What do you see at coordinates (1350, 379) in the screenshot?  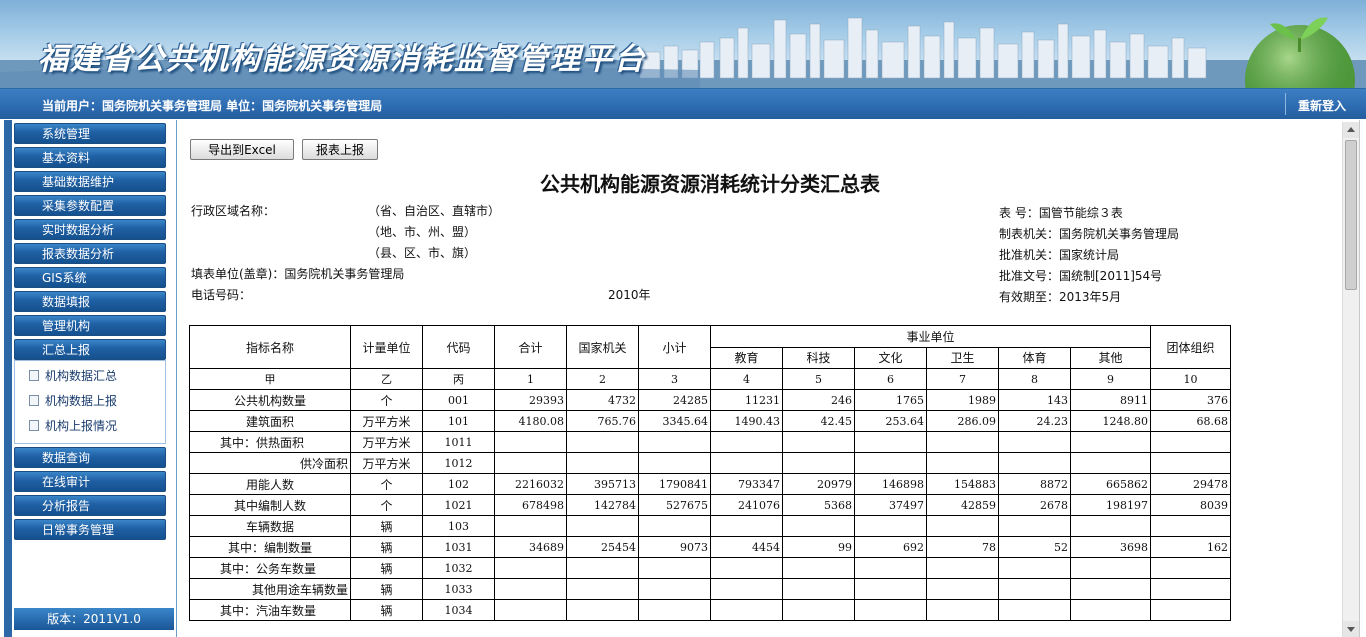 I see `vertical-scrollbar` at bounding box center [1350, 379].